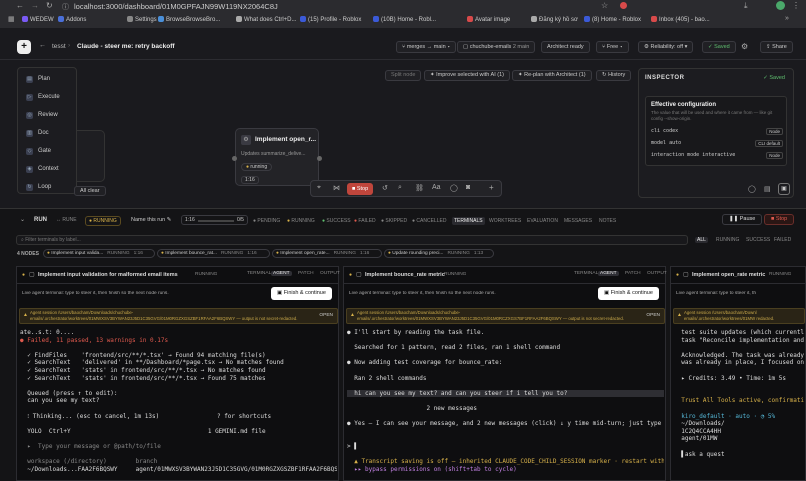 The height and width of the screenshot is (481, 806). What do you see at coordinates (429, 221) in the screenshot?
I see `run-tab-cancelled: ● CANCELLED` at bounding box center [429, 221].